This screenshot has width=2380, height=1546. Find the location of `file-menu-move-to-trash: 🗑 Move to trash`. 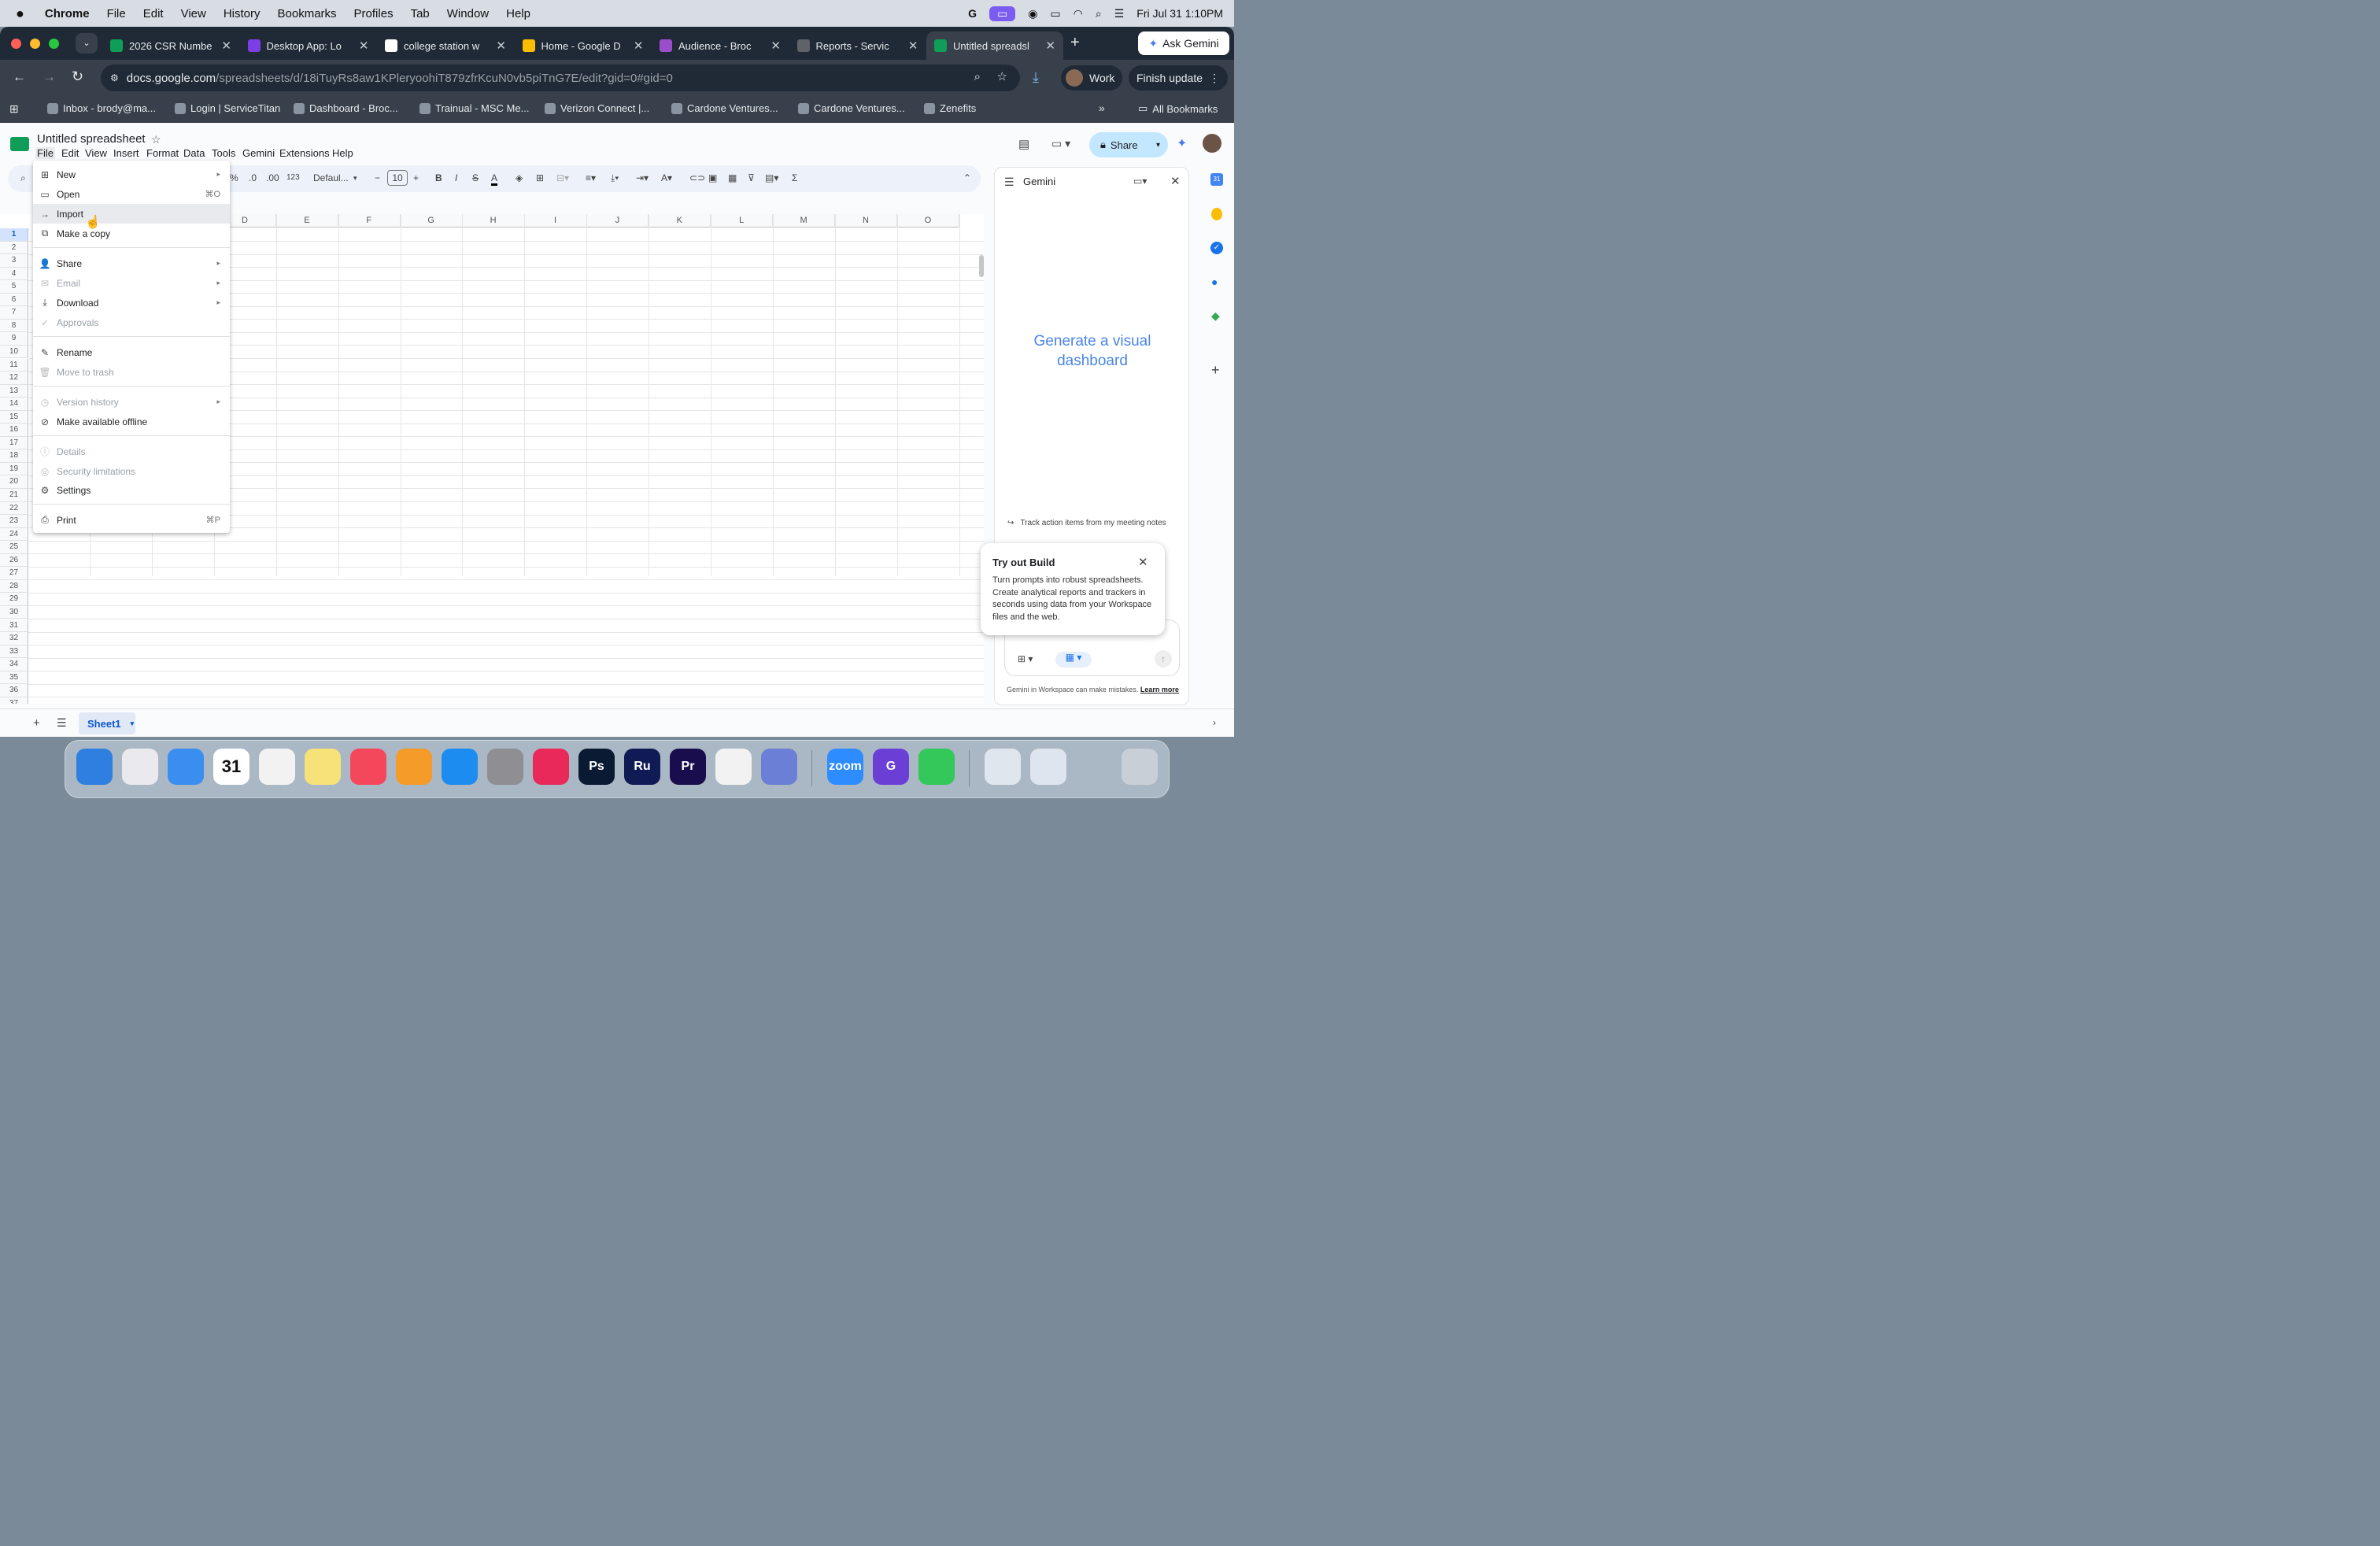

file-menu-move-to-trash: 🗑 Move to trash is located at coordinates (131, 372).